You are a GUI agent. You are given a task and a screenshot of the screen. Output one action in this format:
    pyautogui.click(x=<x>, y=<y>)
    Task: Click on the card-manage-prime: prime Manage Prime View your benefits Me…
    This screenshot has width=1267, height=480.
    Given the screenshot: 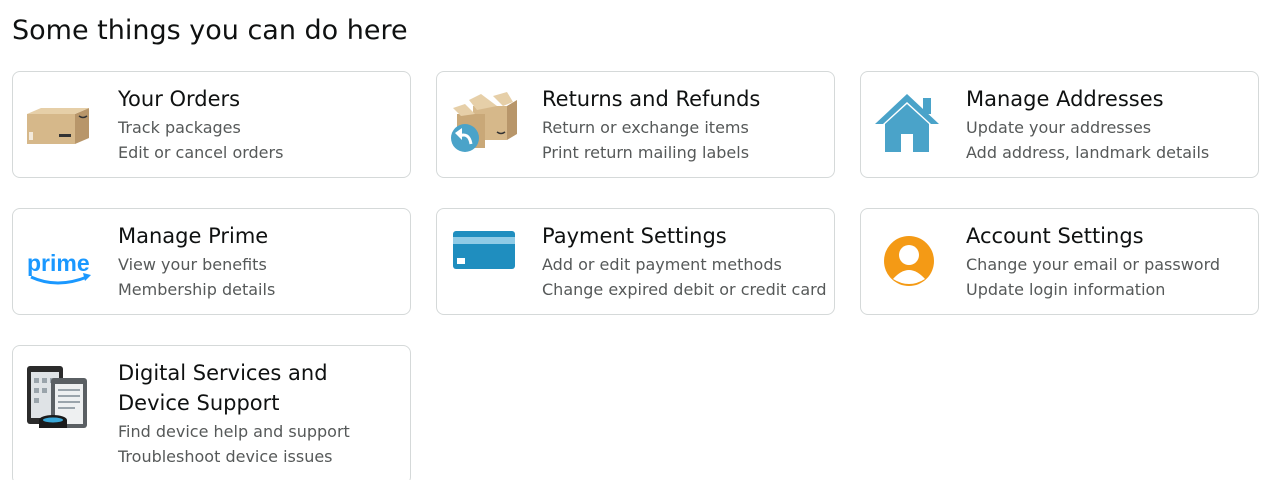 What is the action you would take?
    pyautogui.click(x=211, y=261)
    